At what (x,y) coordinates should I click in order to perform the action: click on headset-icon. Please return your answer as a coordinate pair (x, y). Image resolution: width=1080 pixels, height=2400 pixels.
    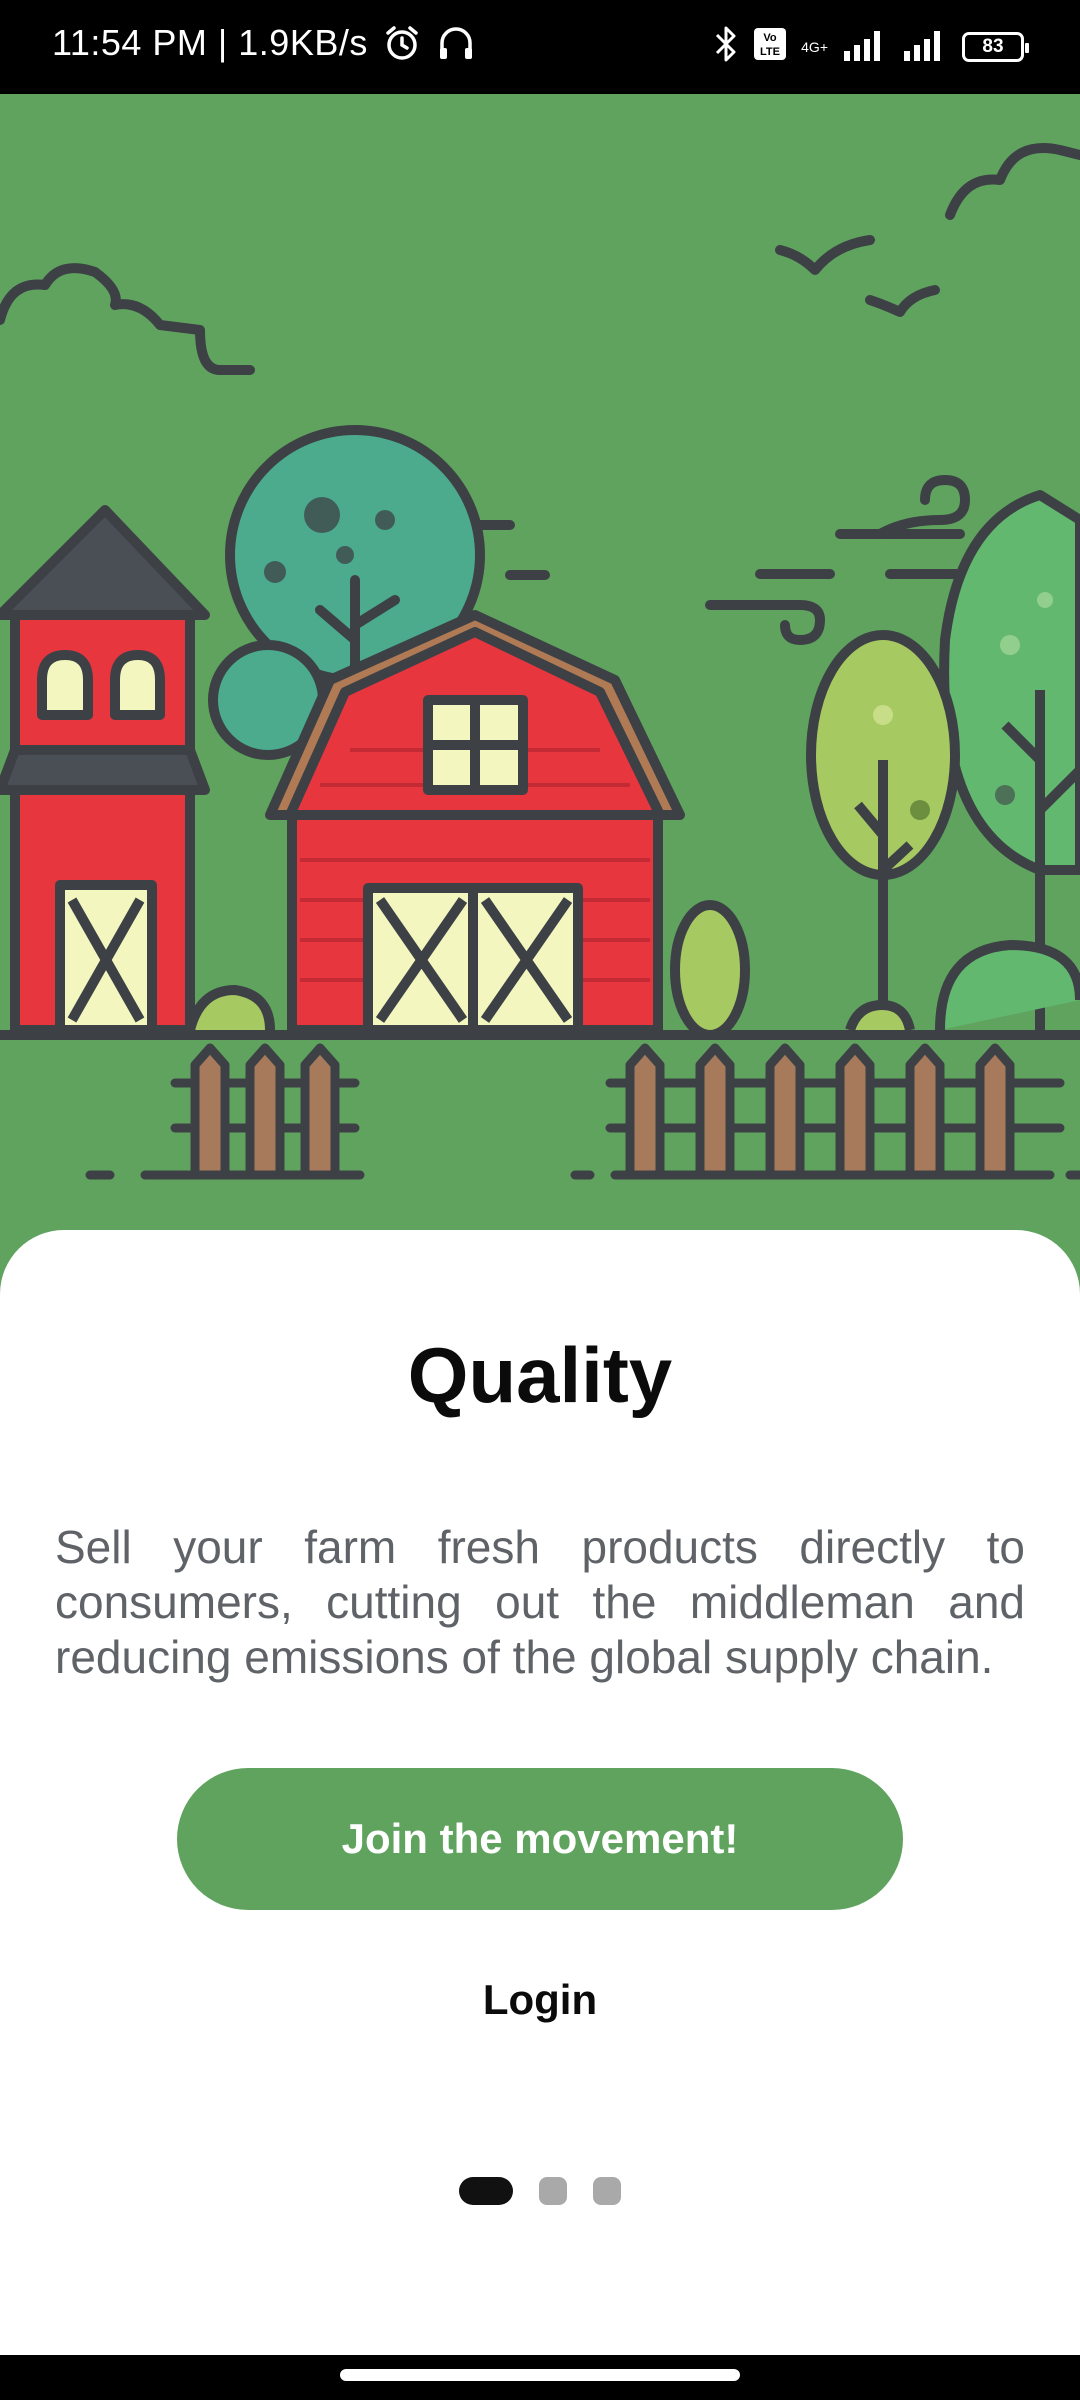
    Looking at the image, I should click on (456, 43).